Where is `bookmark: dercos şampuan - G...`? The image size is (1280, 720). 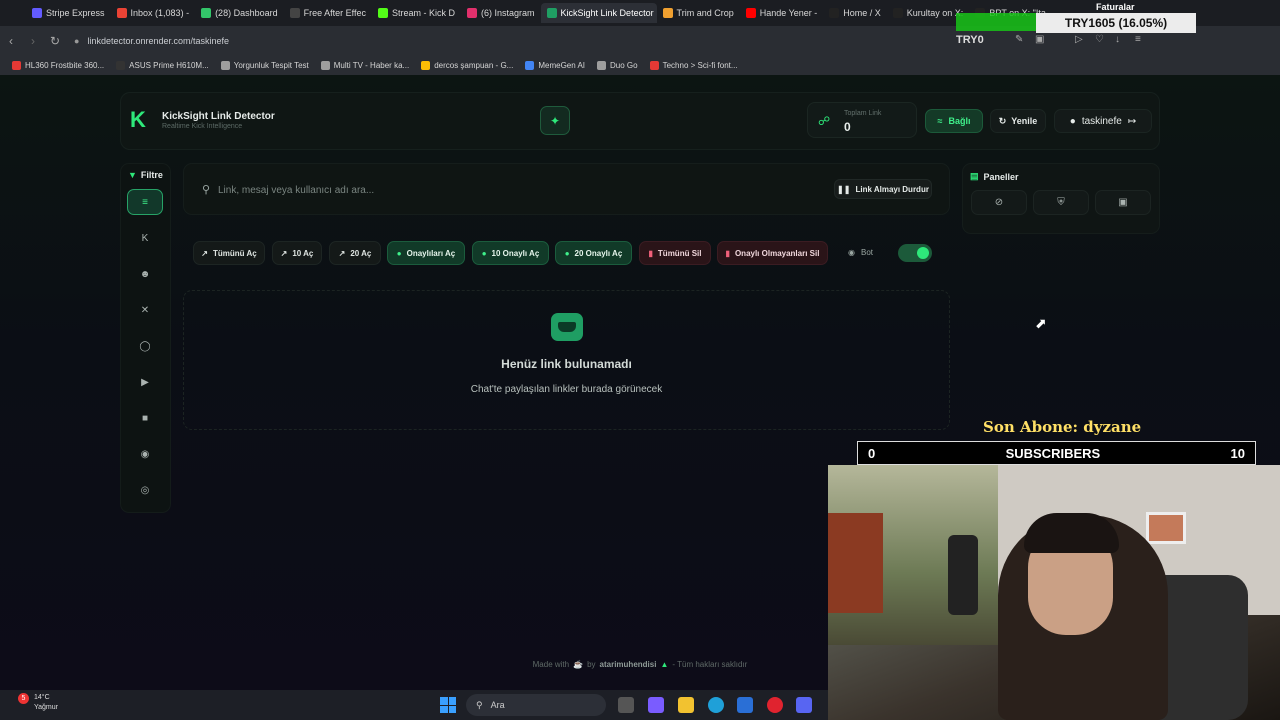
bookmark: dercos şampuan - G... is located at coordinates (467, 65).